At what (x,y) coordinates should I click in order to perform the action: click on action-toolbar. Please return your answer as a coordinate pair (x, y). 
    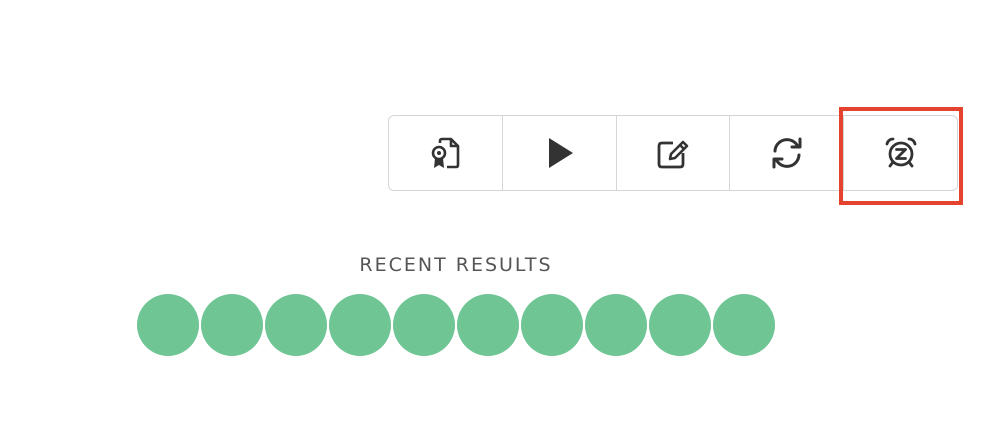
    Looking at the image, I should click on (673, 153).